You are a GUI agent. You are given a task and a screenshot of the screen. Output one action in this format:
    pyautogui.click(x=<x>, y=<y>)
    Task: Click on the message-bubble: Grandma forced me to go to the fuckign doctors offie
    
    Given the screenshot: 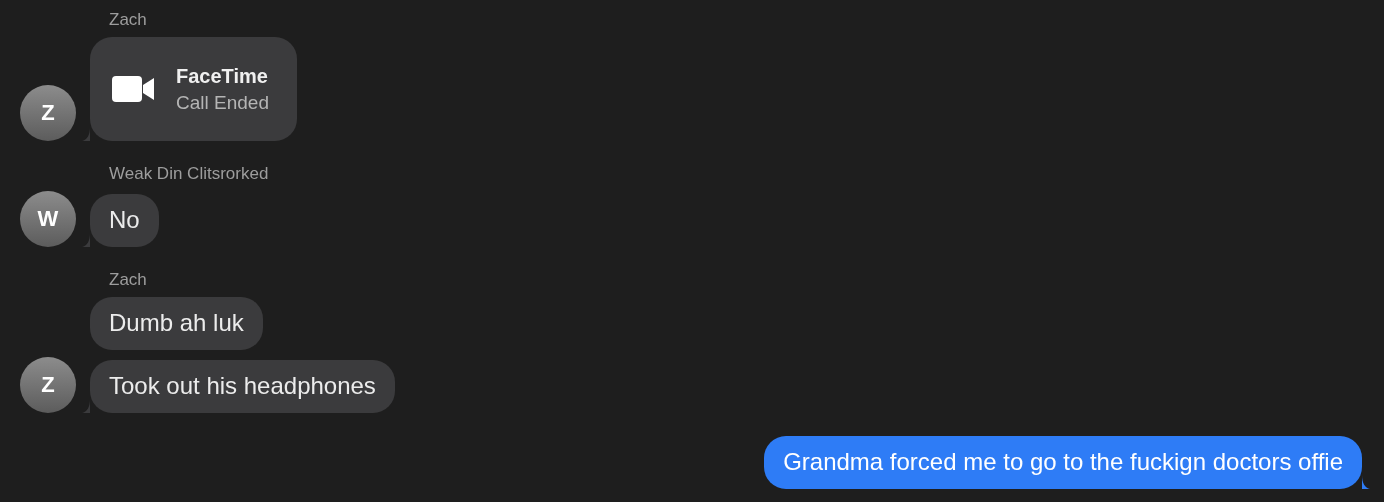 What is the action you would take?
    pyautogui.click(x=1063, y=462)
    